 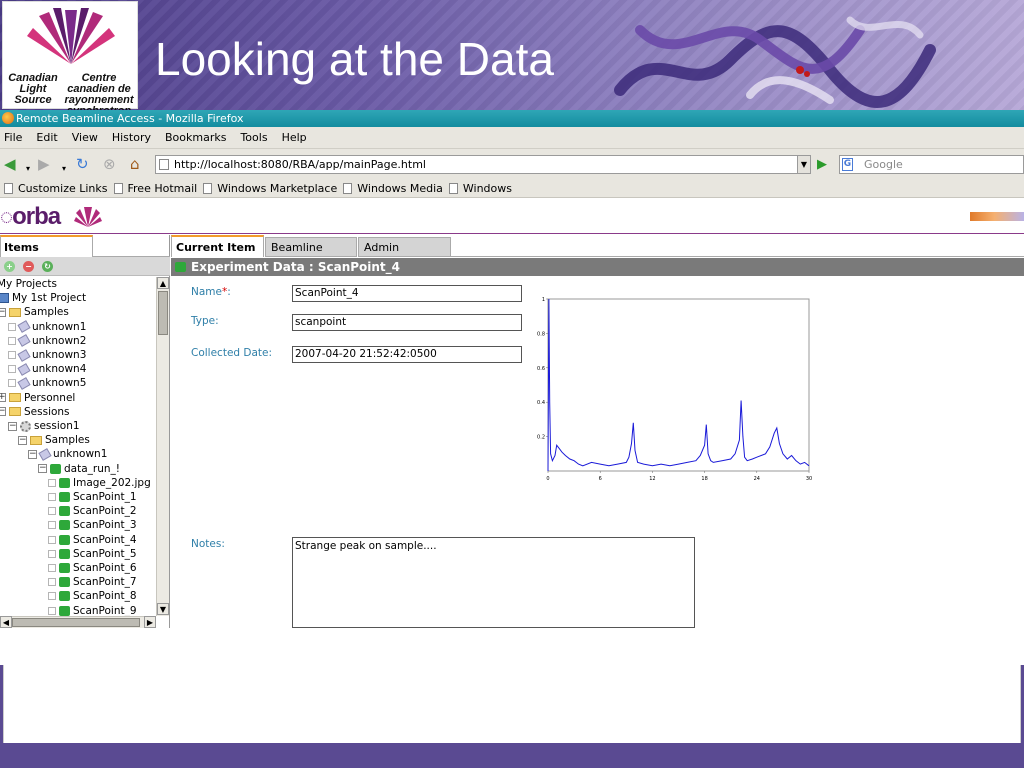 I want to click on google-icon: G, so click(x=847, y=164).